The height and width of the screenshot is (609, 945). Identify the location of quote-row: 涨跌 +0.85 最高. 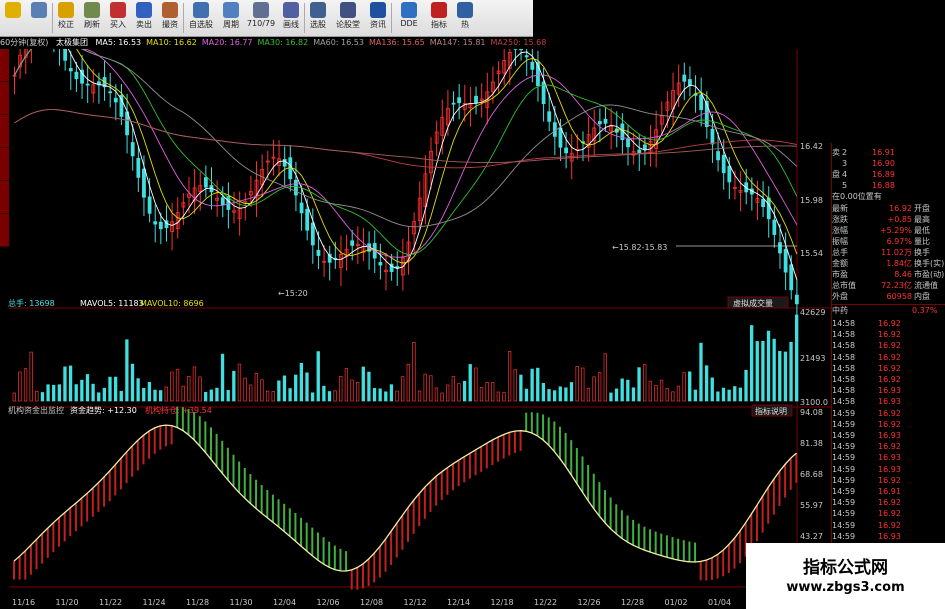
(881, 219).